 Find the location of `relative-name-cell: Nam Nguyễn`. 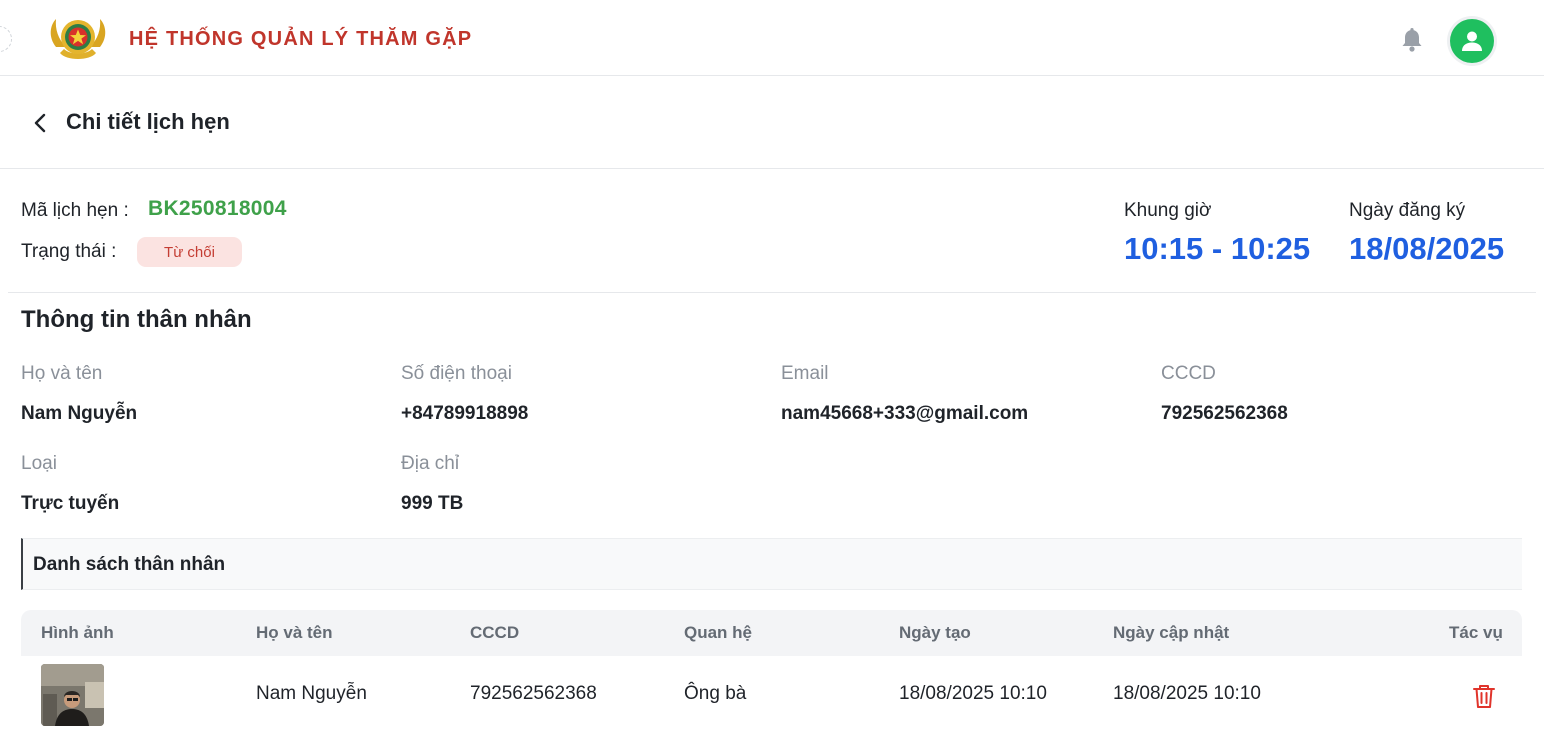

relative-name-cell: Nam Nguyễn is located at coordinates (311, 693).